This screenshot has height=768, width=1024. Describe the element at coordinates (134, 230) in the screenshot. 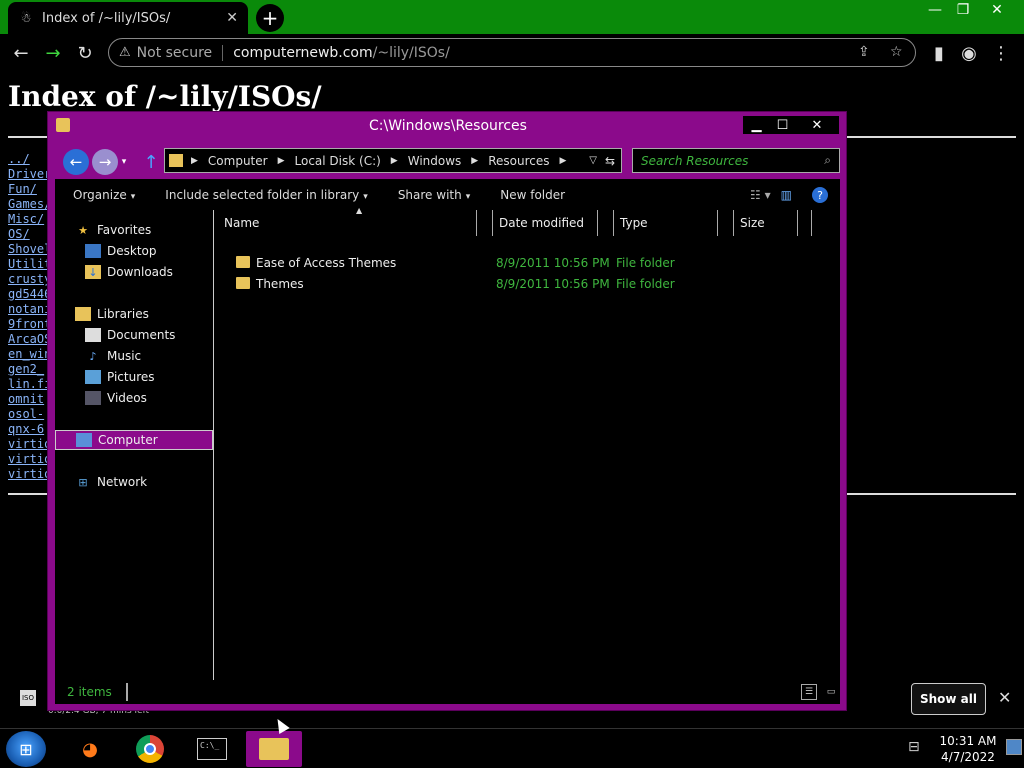

I see `nav-favorites: ★ Favorites` at that location.